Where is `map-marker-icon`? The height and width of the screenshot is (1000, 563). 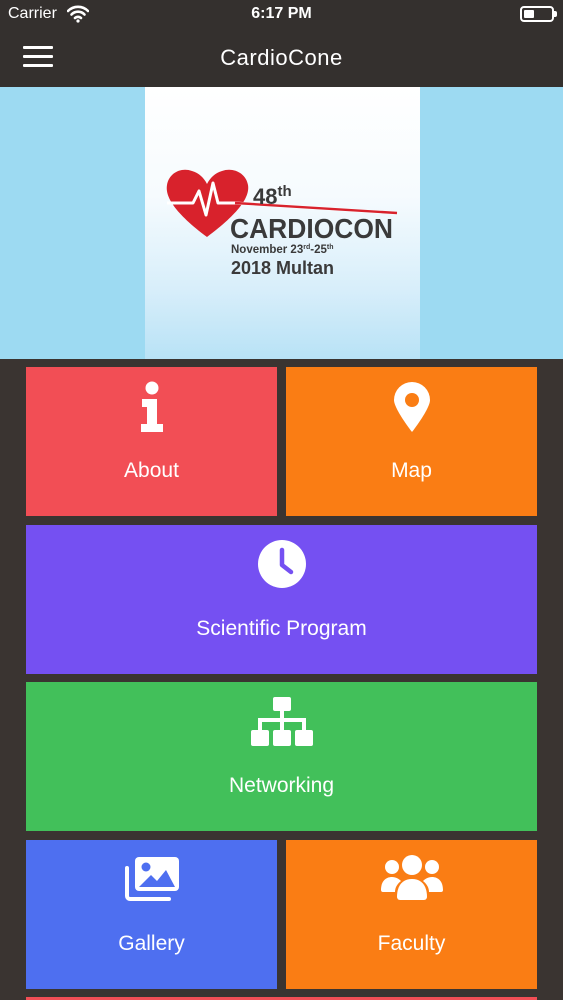
map-marker-icon is located at coordinates (411, 407).